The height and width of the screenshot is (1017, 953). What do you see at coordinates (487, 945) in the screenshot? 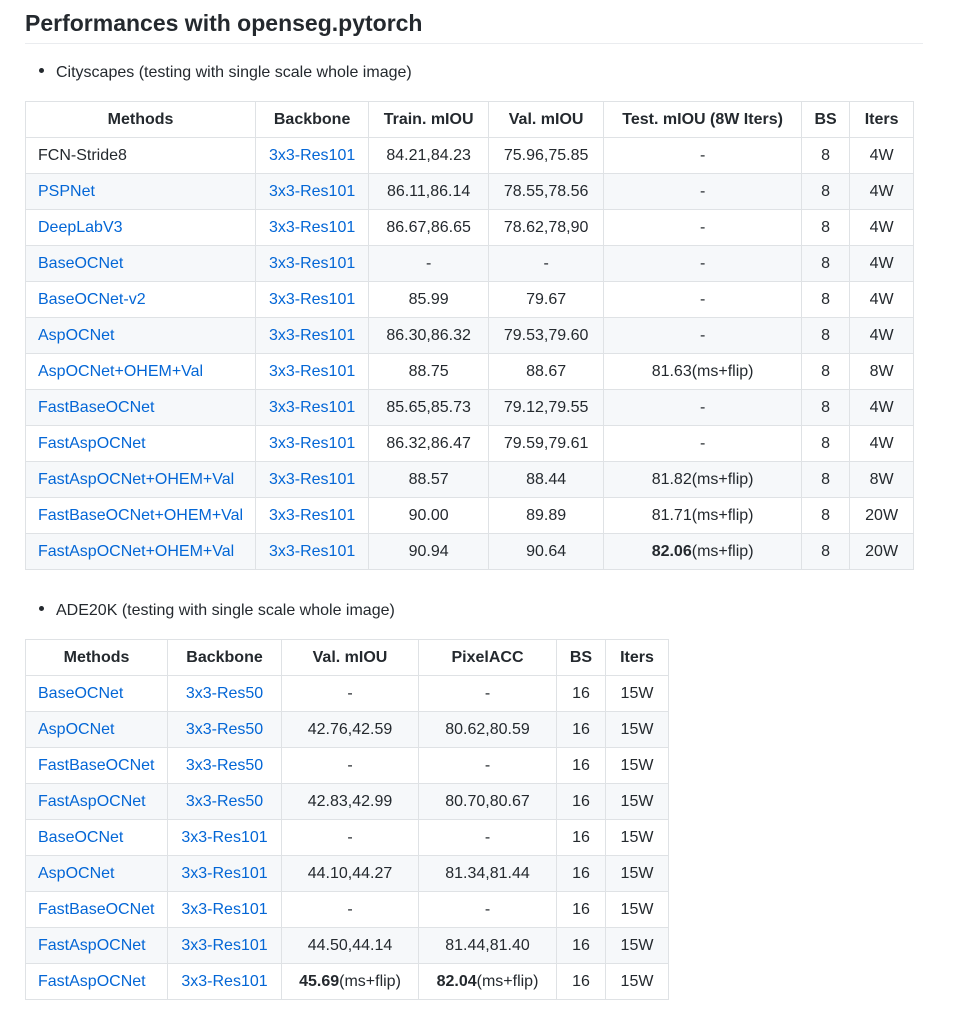
I see `pixel-acc-value: 81.44,81.40` at bounding box center [487, 945].